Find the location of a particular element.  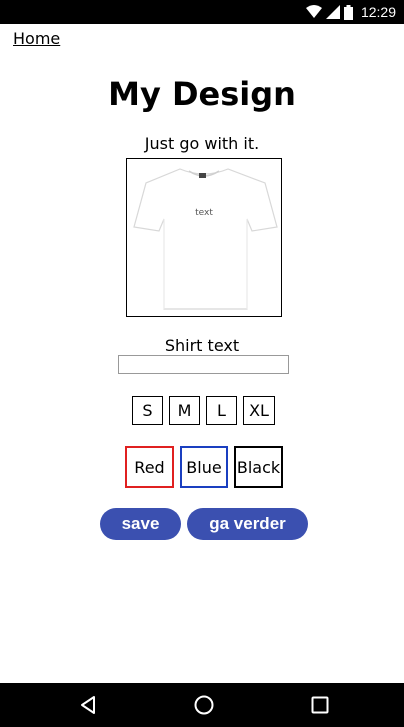

home-icon is located at coordinates (204, 705).